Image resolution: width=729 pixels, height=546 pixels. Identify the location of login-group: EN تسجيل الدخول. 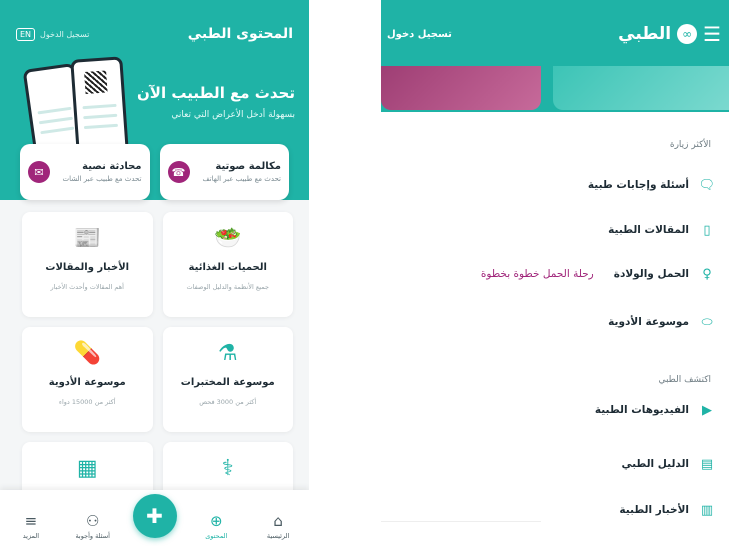
(52, 34).